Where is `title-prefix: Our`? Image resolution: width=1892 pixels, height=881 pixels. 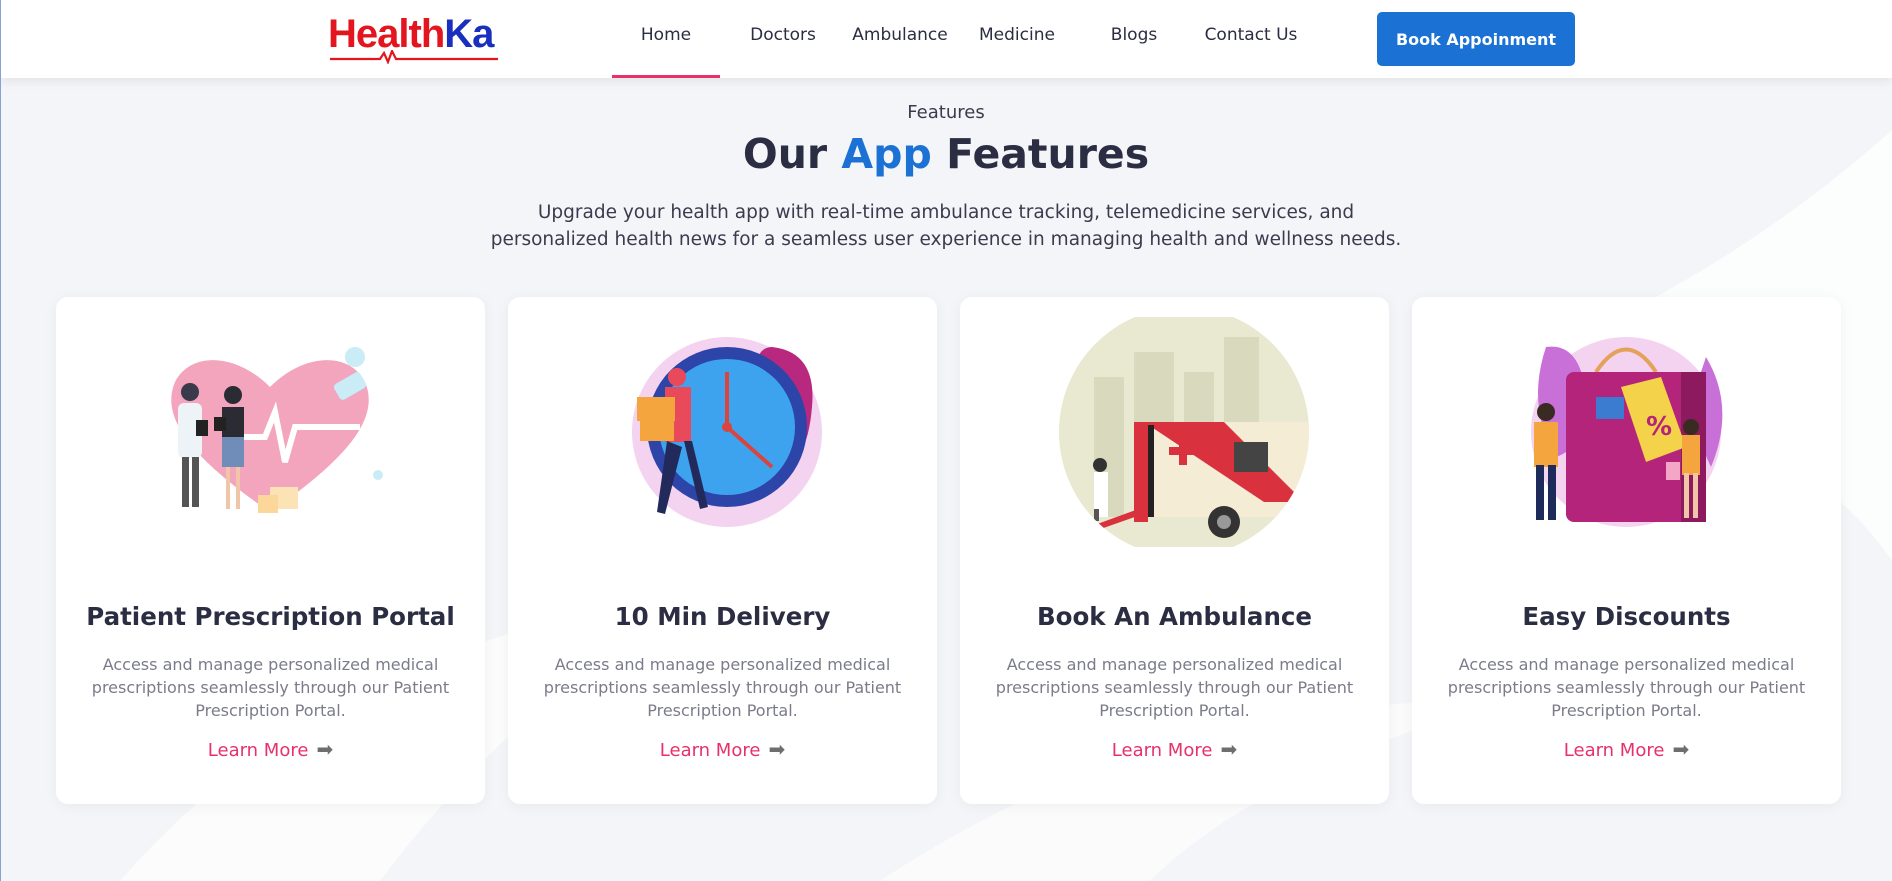
title-prefix: Our is located at coordinates (792, 154).